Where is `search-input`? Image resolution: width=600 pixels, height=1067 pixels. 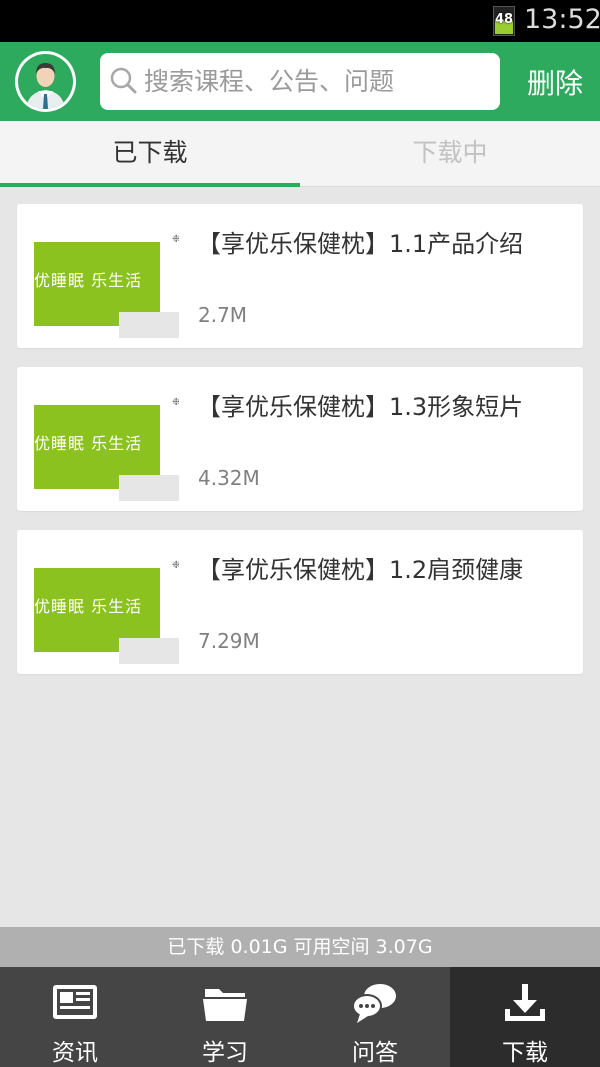
search-input is located at coordinates (319, 81).